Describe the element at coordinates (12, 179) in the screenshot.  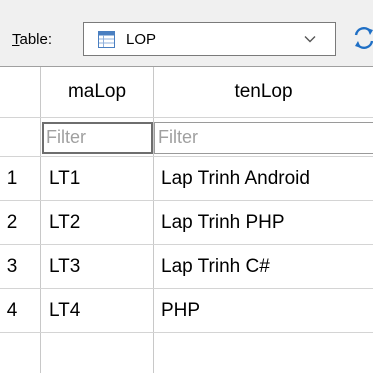
I see `row-number: 1` at that location.